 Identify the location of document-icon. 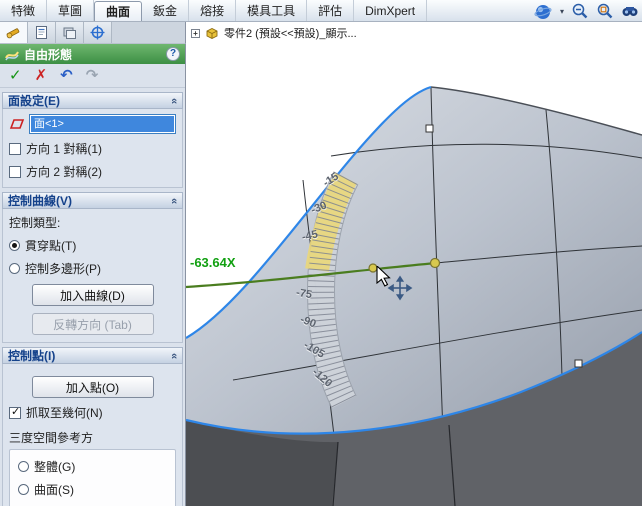
(41, 32).